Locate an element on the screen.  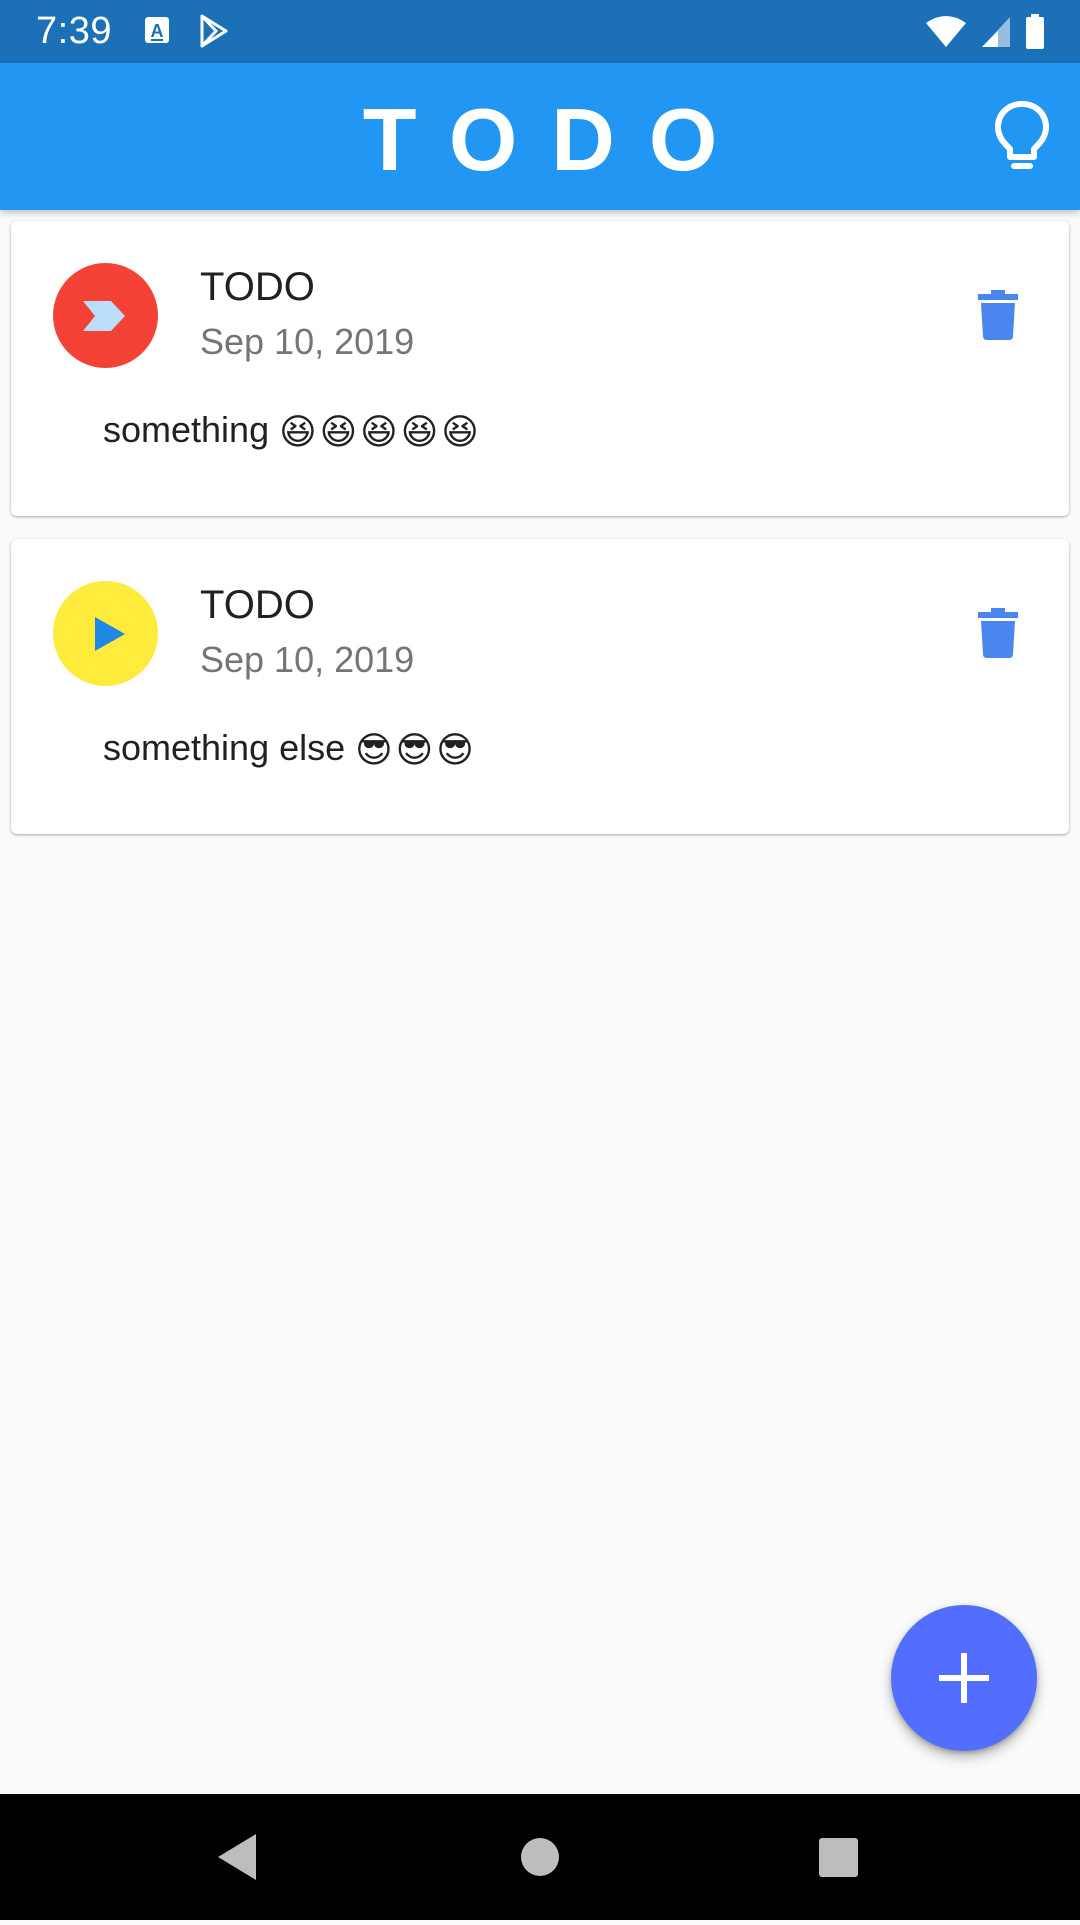
keyboard-a-icon: A is located at coordinates (157, 33).